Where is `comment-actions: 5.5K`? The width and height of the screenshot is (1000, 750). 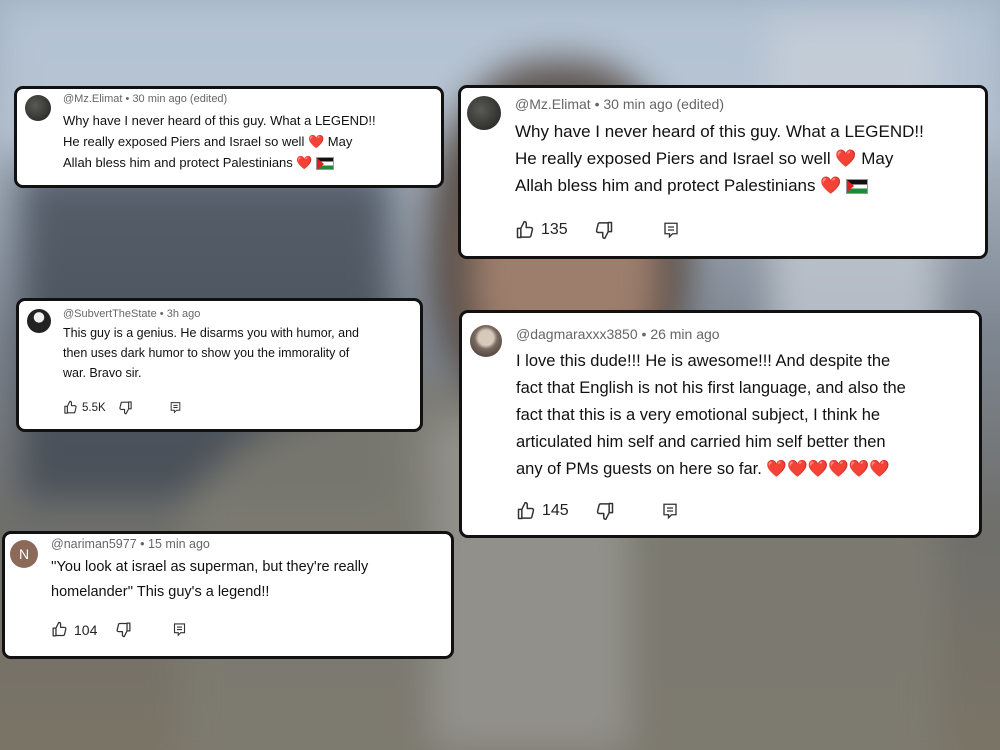 comment-actions: 5.5K is located at coordinates (122, 407).